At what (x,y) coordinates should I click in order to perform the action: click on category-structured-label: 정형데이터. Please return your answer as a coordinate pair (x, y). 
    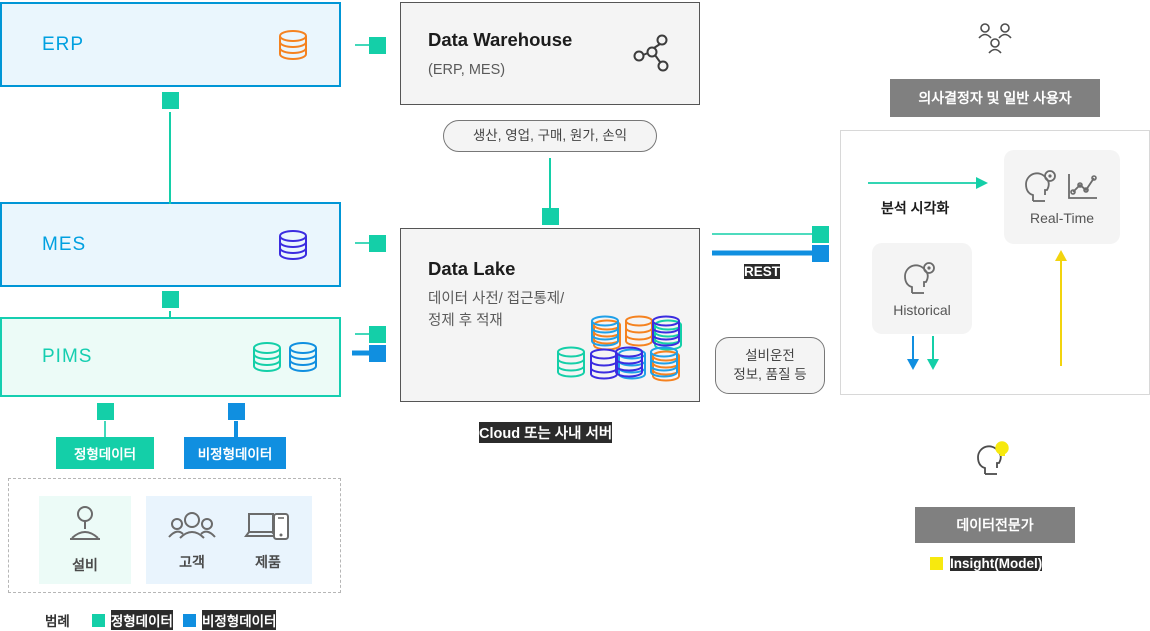
    Looking at the image, I should click on (105, 454).